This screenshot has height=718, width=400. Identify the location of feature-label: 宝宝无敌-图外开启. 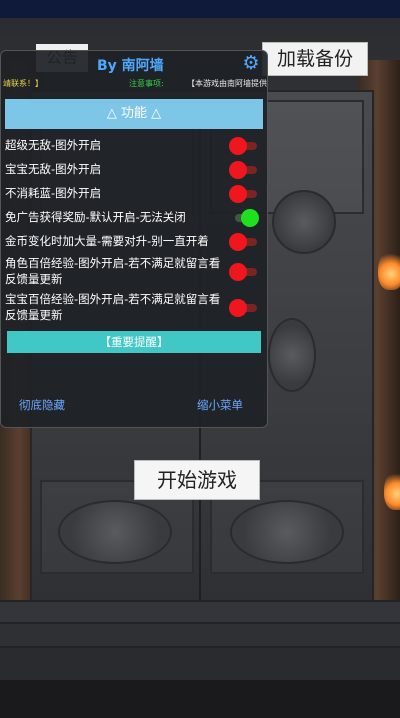
(53, 169).